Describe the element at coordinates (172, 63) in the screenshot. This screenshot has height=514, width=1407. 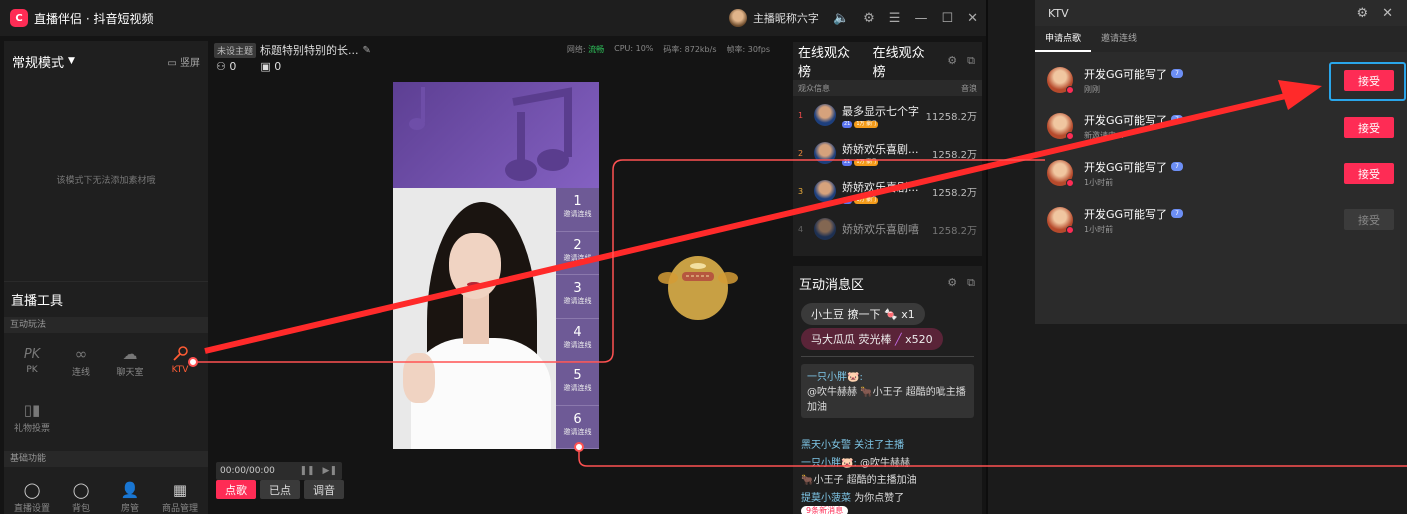
I see `screen-icon: ▭` at that location.